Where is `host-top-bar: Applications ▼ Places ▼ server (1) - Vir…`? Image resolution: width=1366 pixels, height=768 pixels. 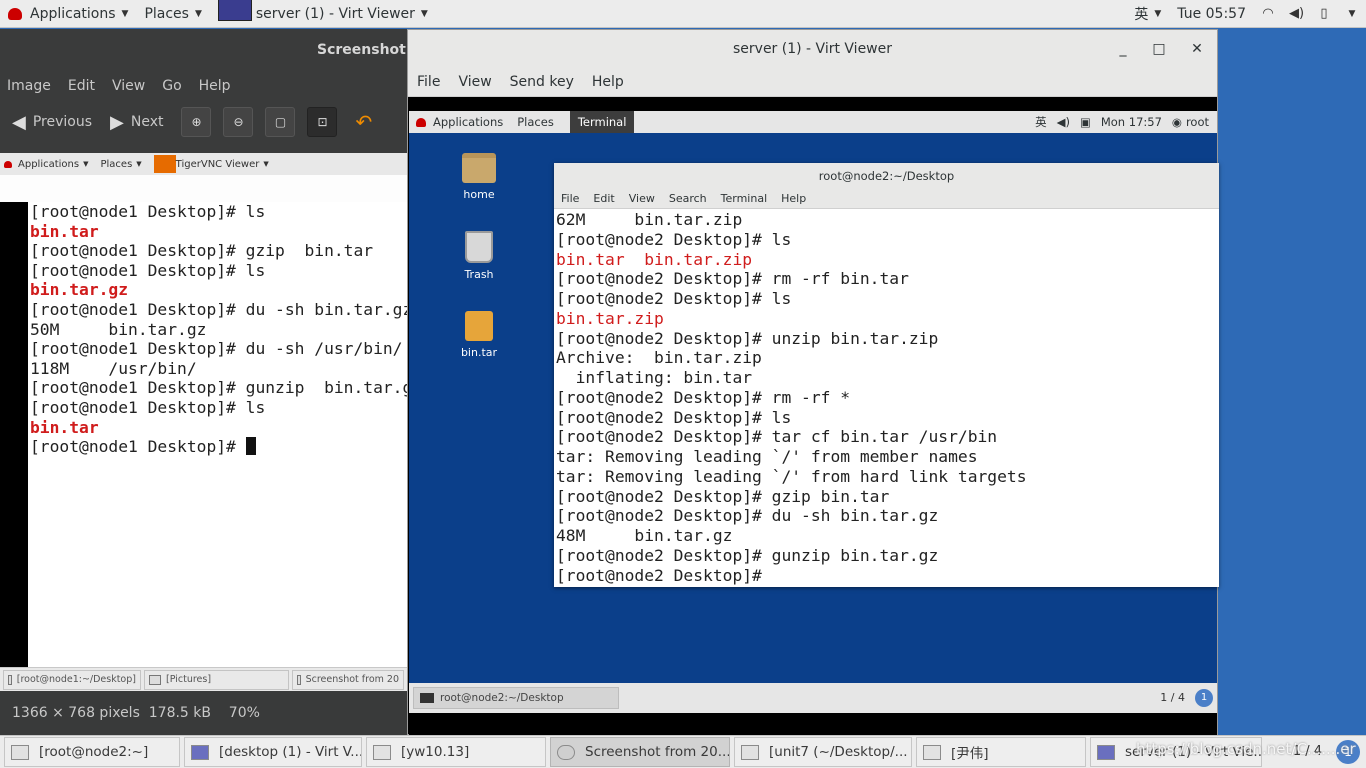 host-top-bar: Applications ▼ Places ▼ server (1) - Vir… is located at coordinates (683, 14).